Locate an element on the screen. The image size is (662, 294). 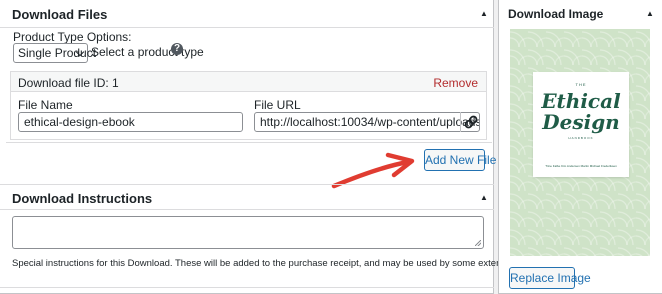
cover-title-line1: Ethical is located at coordinates (581, 101).